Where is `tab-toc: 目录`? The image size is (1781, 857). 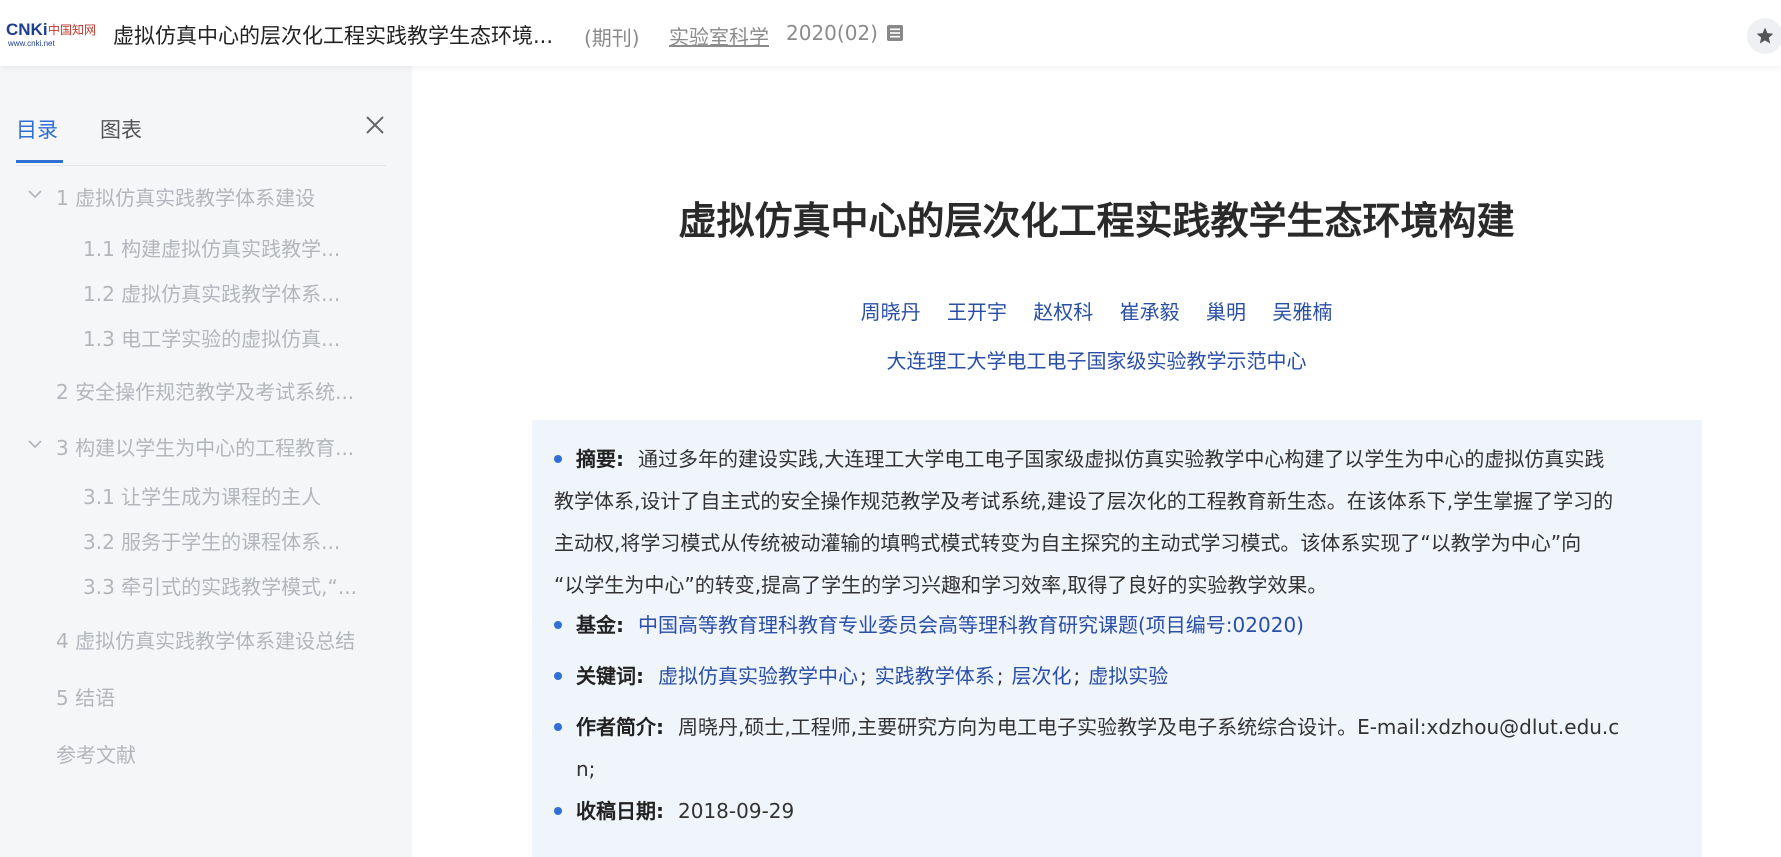 tab-toc: 目录 is located at coordinates (37, 129).